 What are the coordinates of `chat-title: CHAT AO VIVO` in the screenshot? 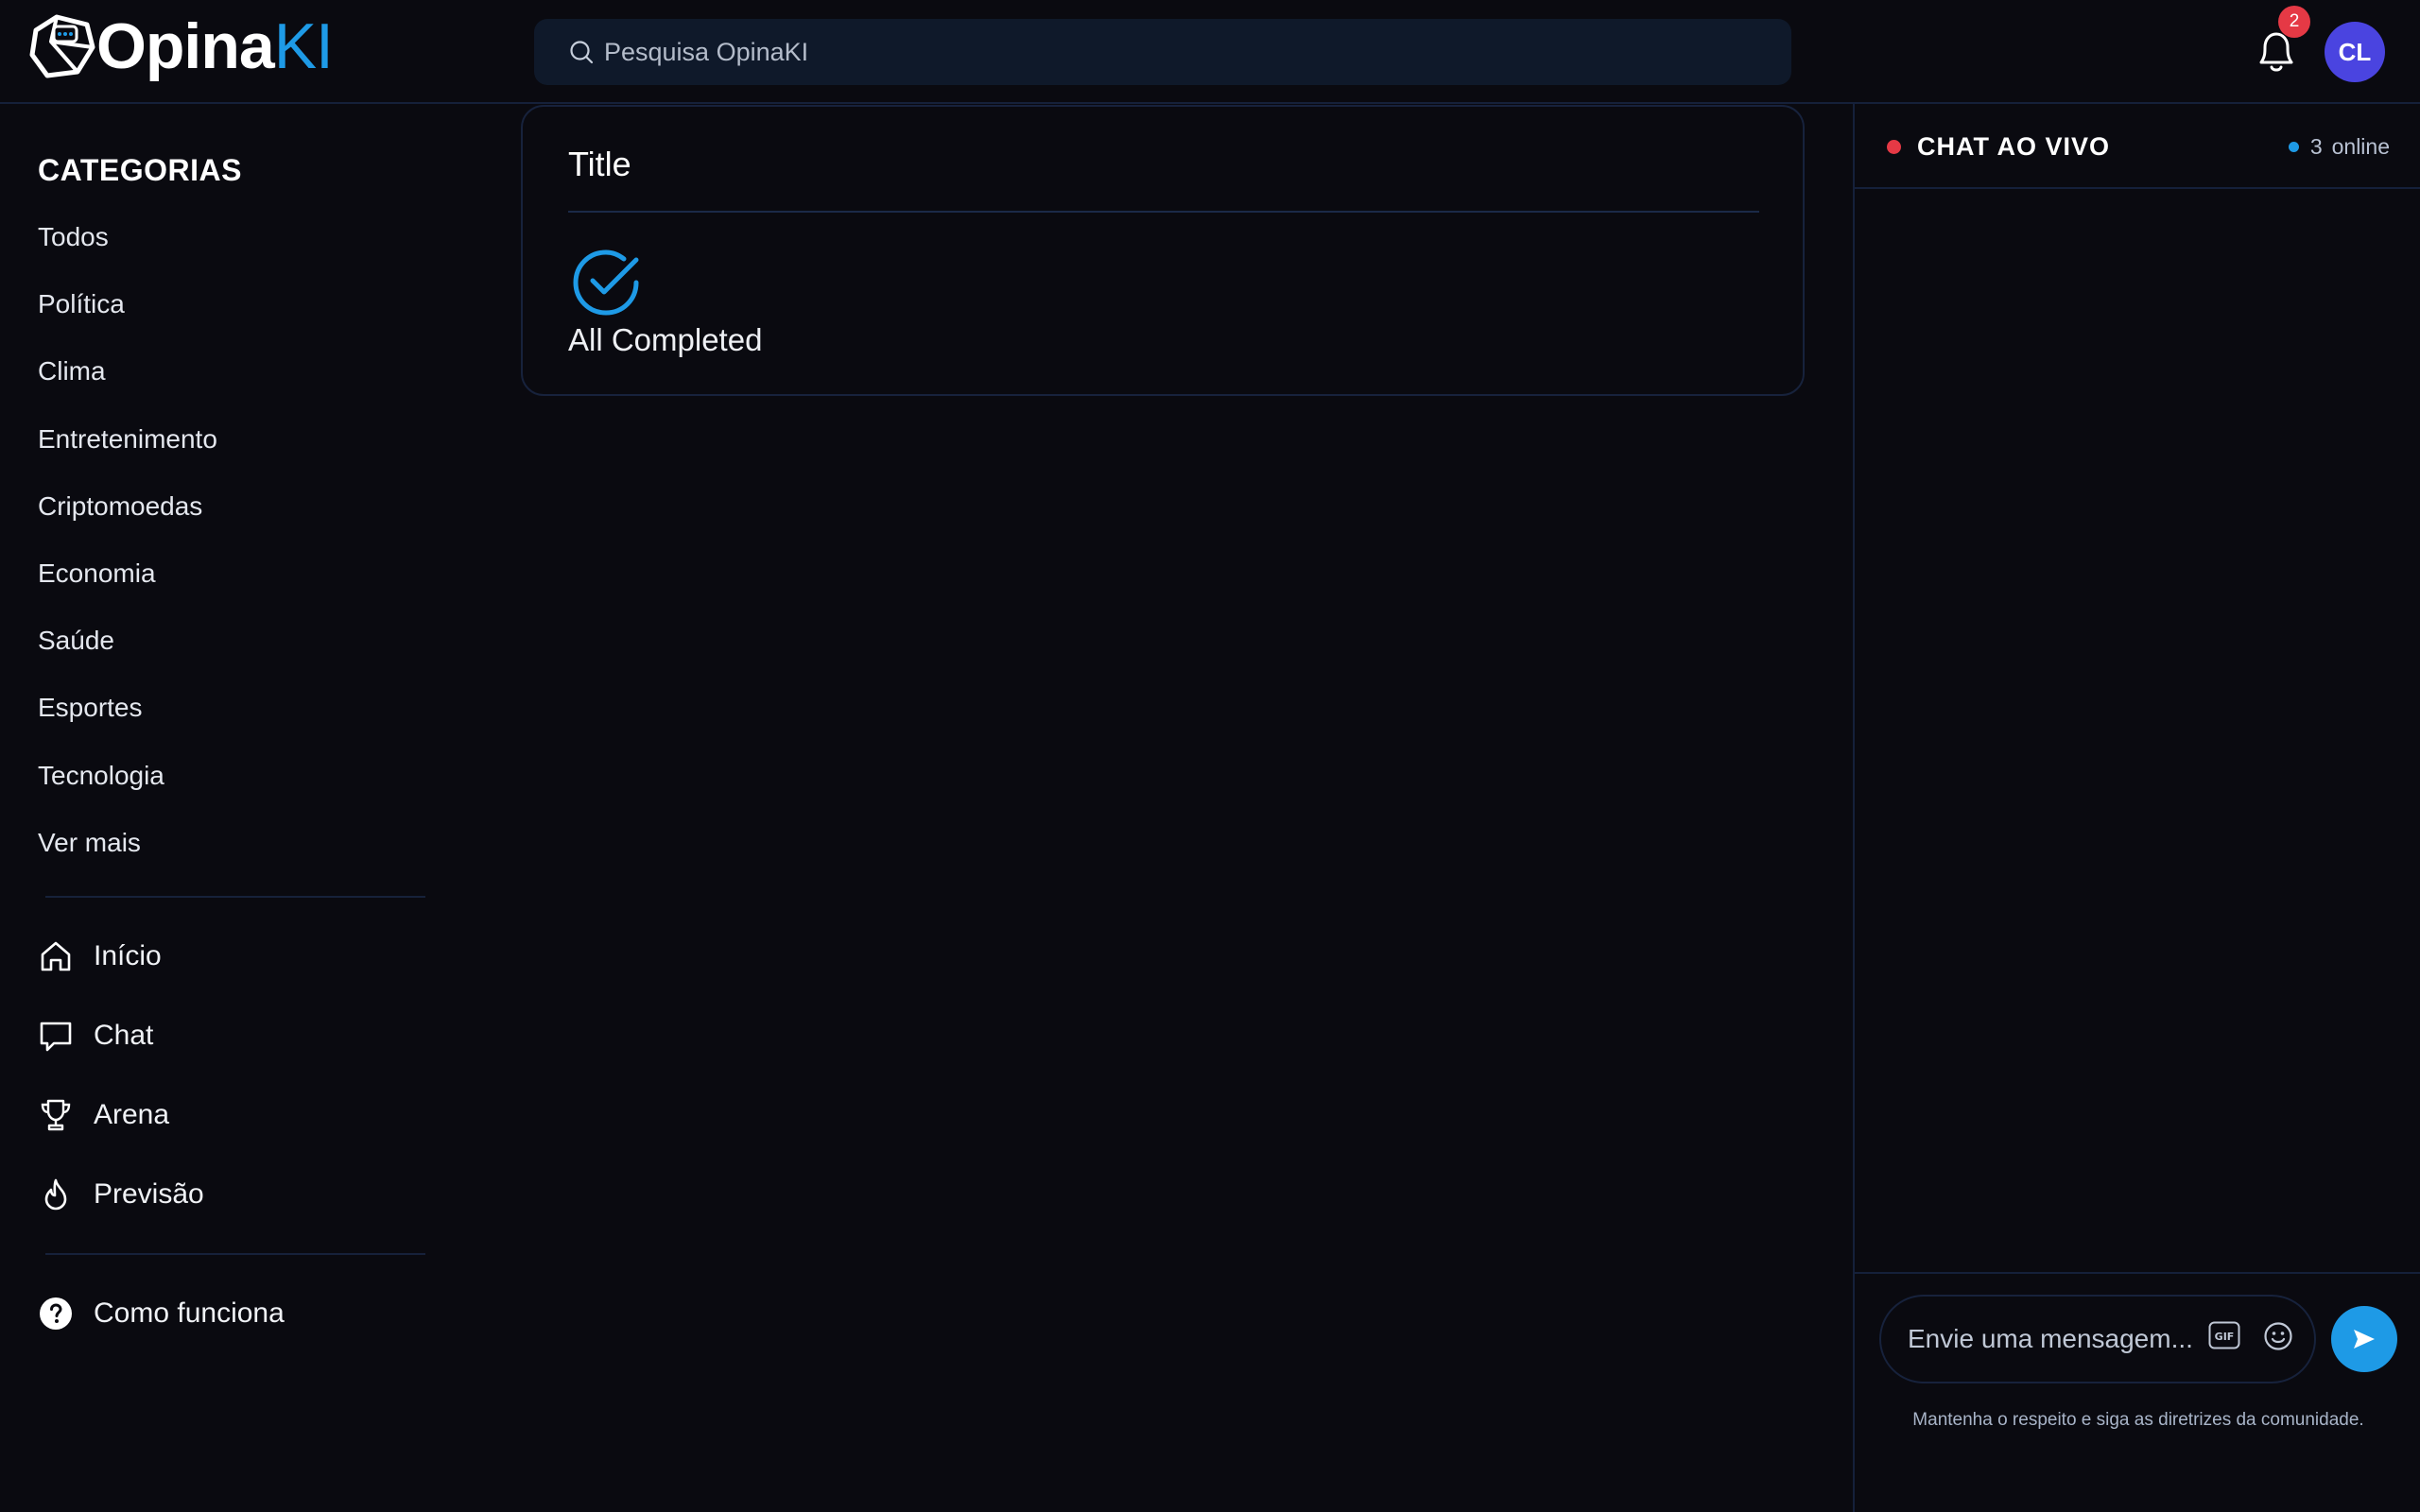 It's located at (2014, 146).